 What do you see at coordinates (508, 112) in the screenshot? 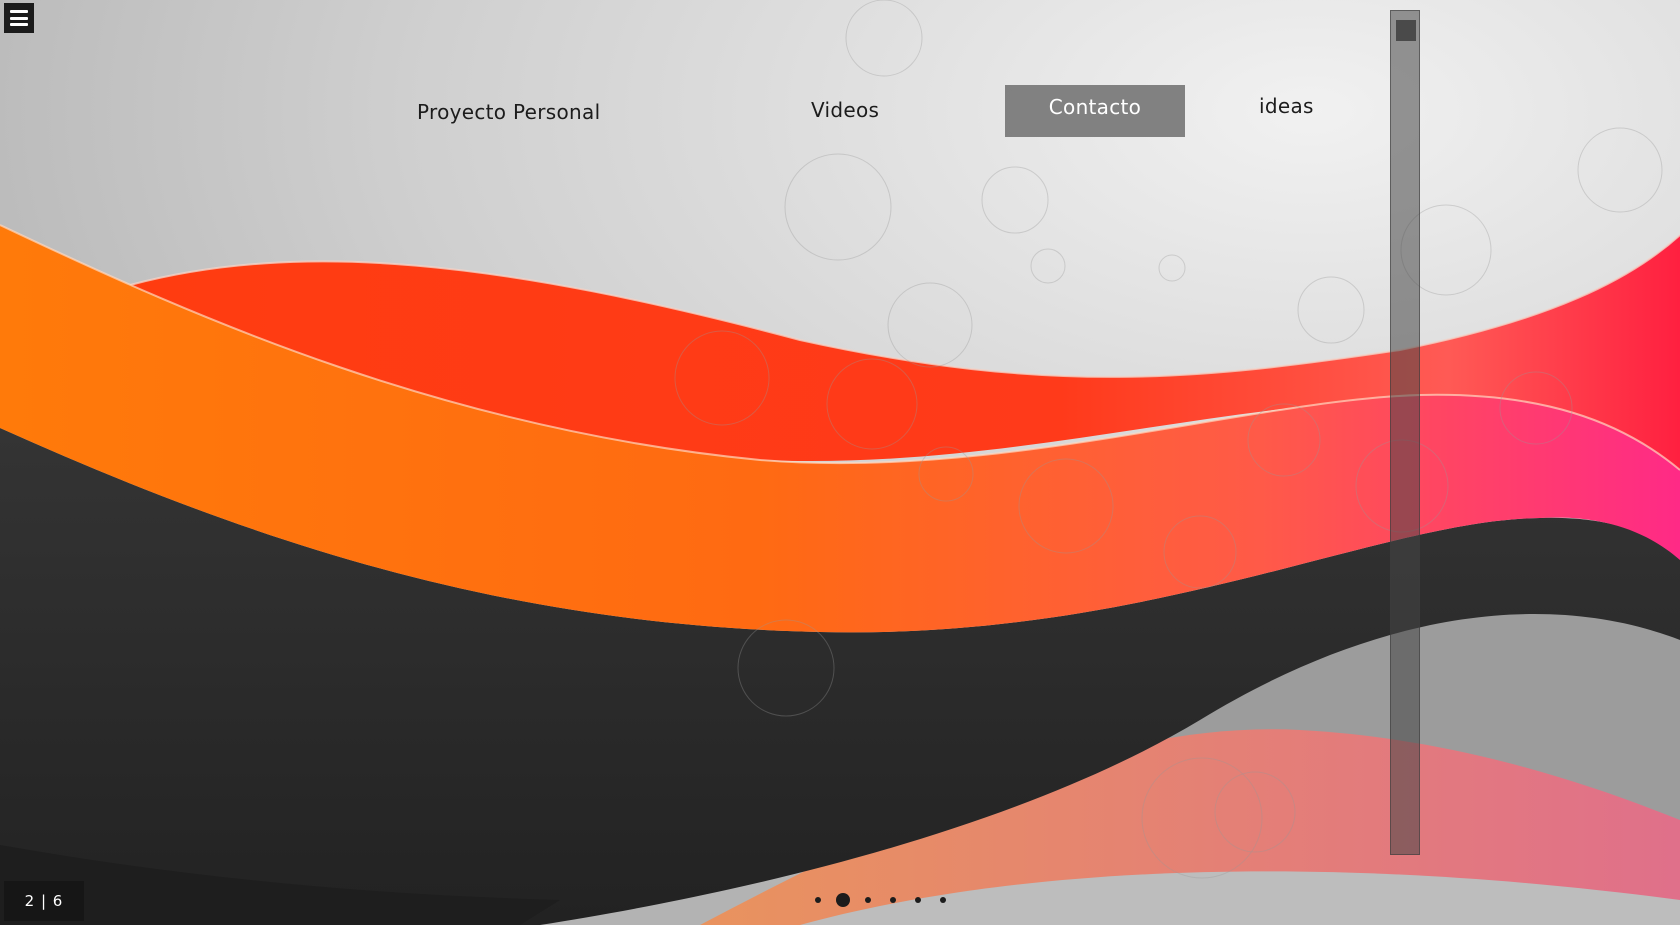
I see `nav-link-proyecto-personal: Proyecto Personal` at bounding box center [508, 112].